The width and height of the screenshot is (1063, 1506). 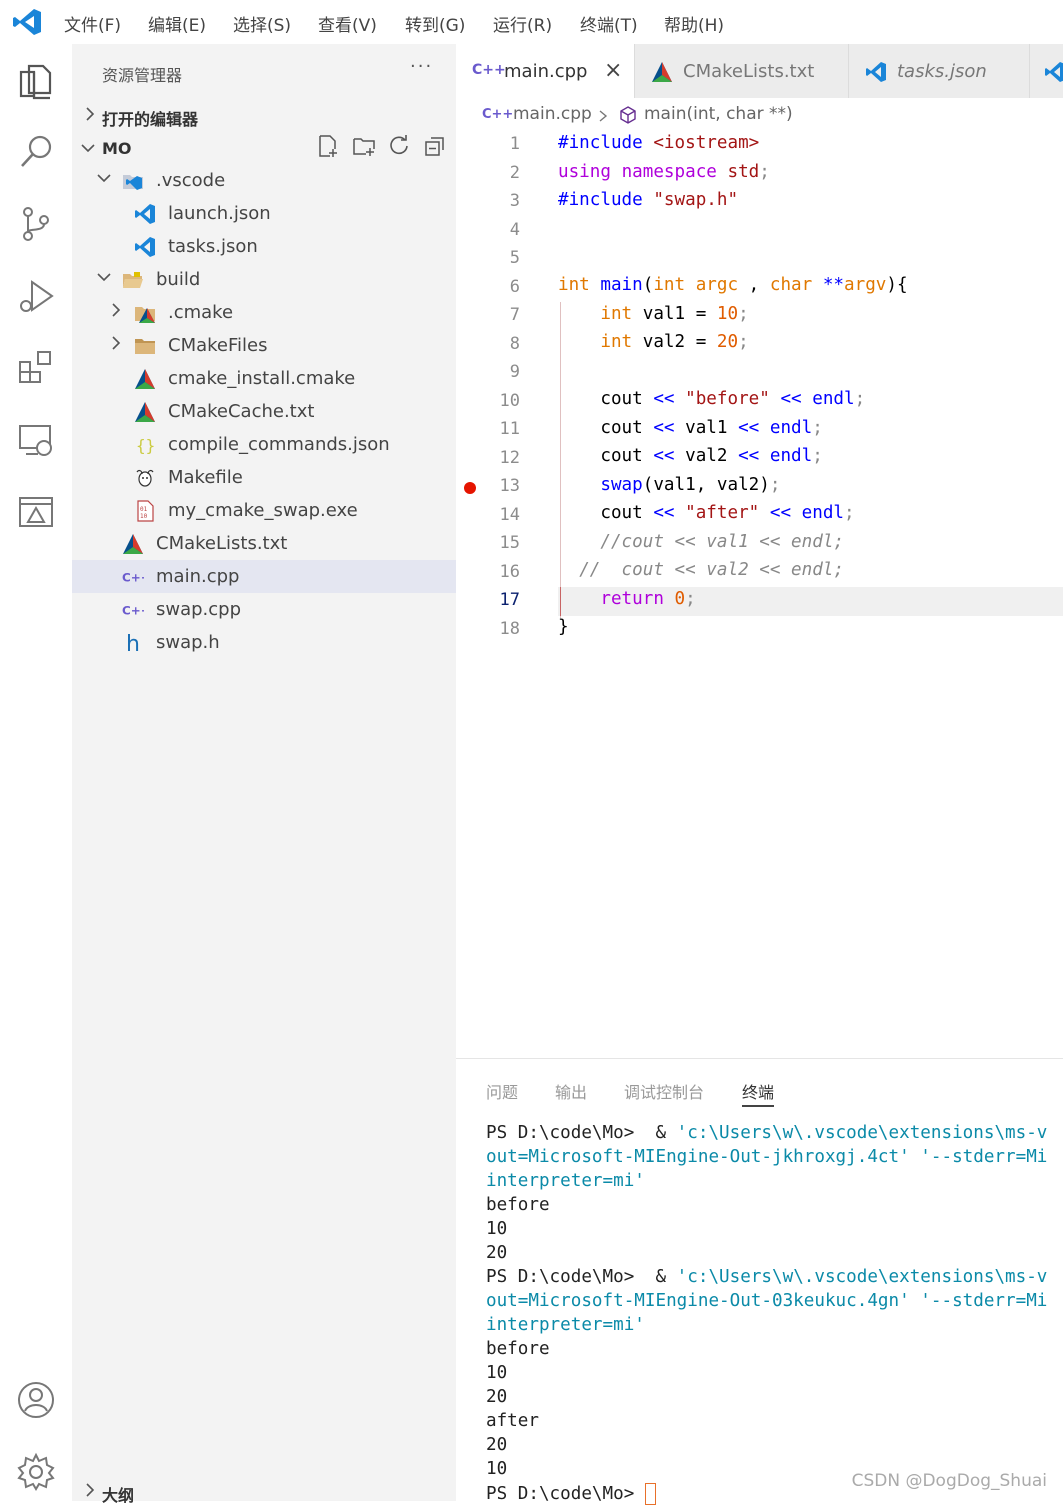 What do you see at coordinates (706, 513) in the screenshot?
I see `code-line-14: cout << "after" << endl;` at bounding box center [706, 513].